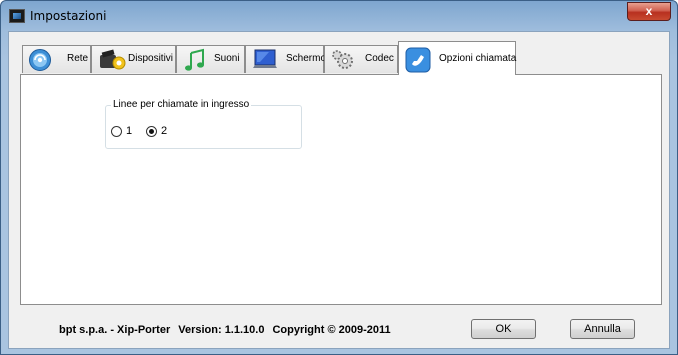 This screenshot has width=678, height=355. What do you see at coordinates (503, 329) in the screenshot?
I see `ok-button: OK` at bounding box center [503, 329].